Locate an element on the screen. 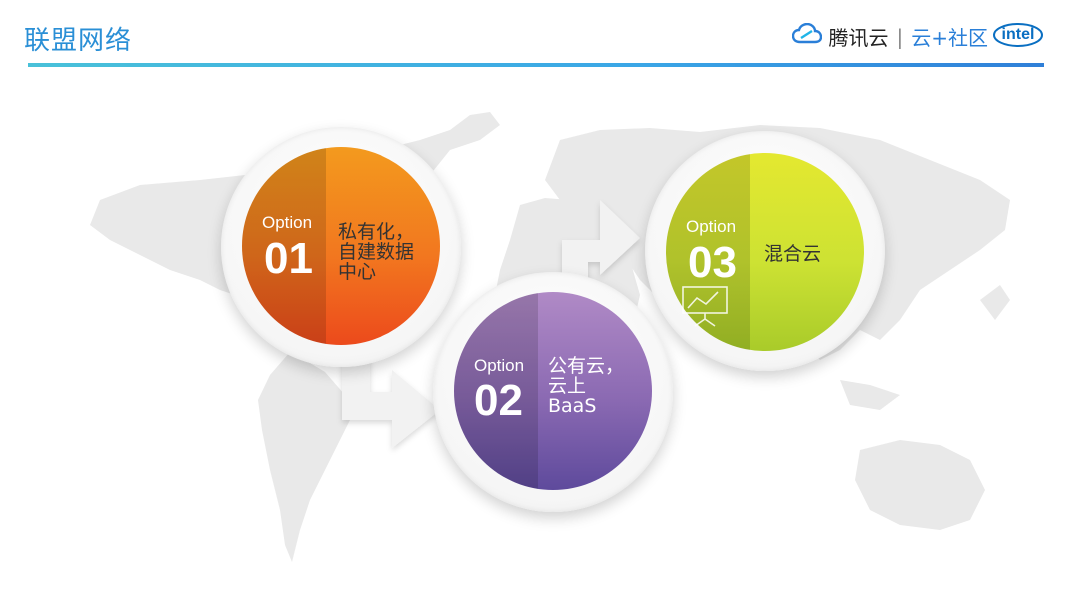 This screenshot has width=1080, height=592. option-03-text: 混合云 is located at coordinates (792, 254).